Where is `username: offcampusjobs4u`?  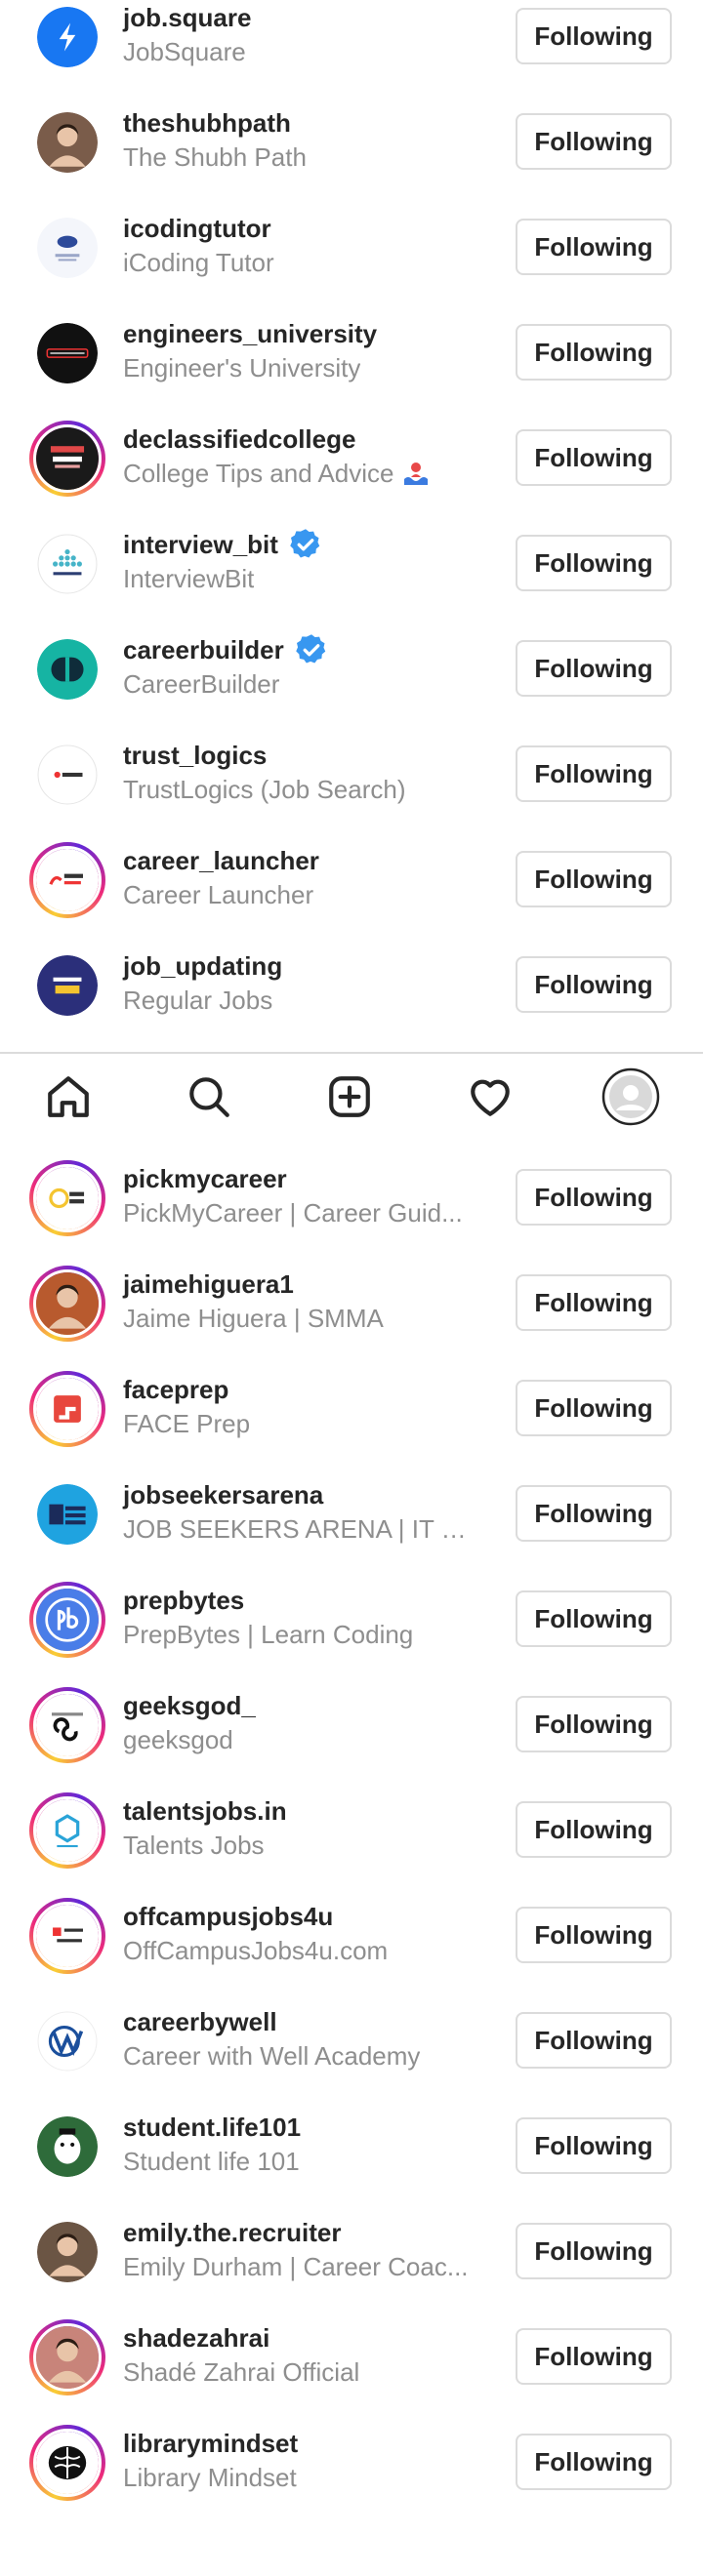
username: offcampusjobs4u is located at coordinates (228, 1917).